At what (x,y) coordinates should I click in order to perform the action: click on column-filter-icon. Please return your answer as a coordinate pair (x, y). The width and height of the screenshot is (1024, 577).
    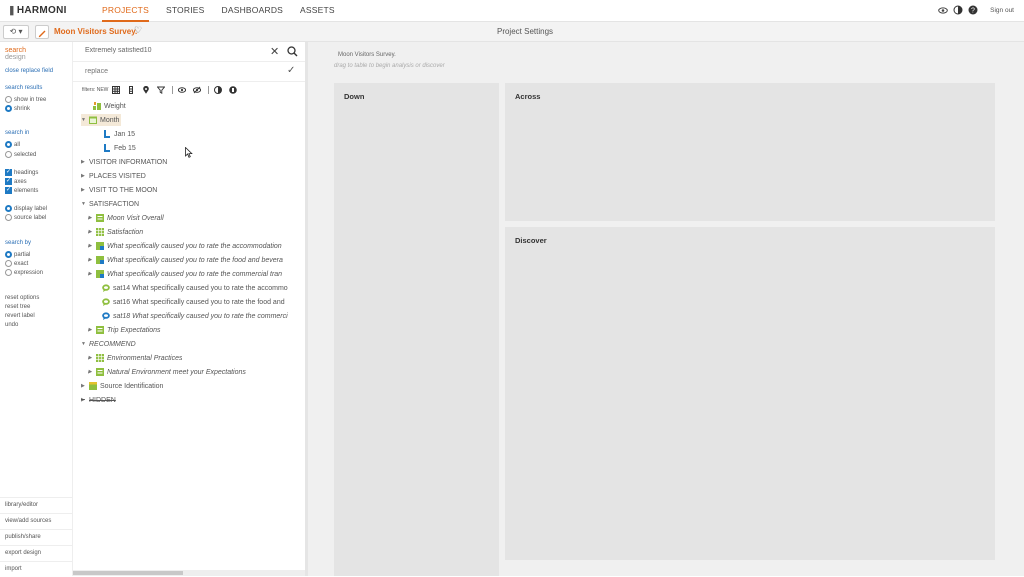
    Looking at the image, I should click on (131, 90).